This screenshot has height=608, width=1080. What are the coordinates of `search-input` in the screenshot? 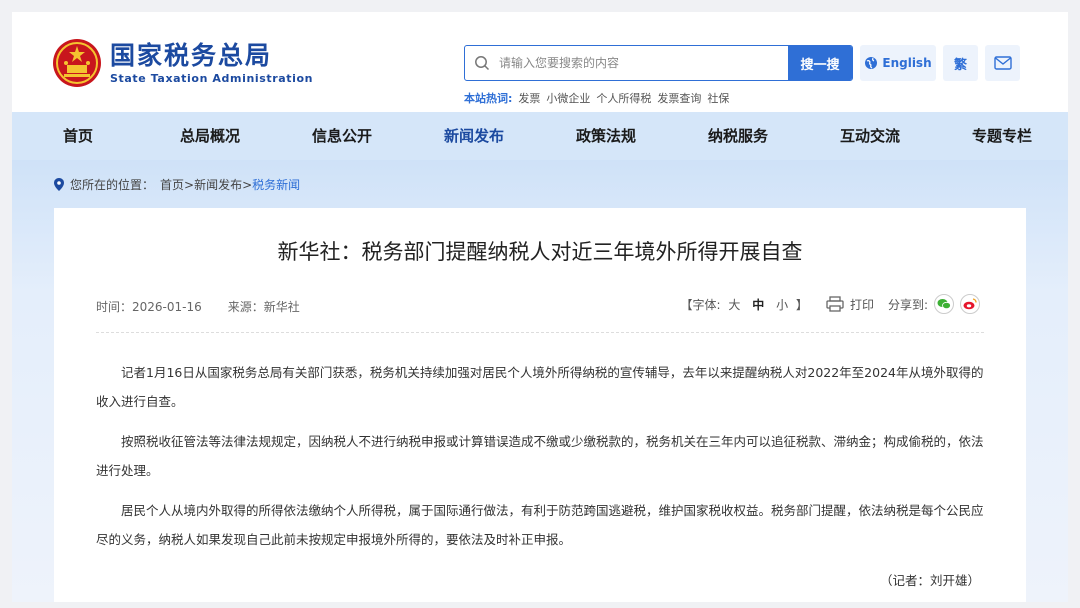 It's located at (643, 63).